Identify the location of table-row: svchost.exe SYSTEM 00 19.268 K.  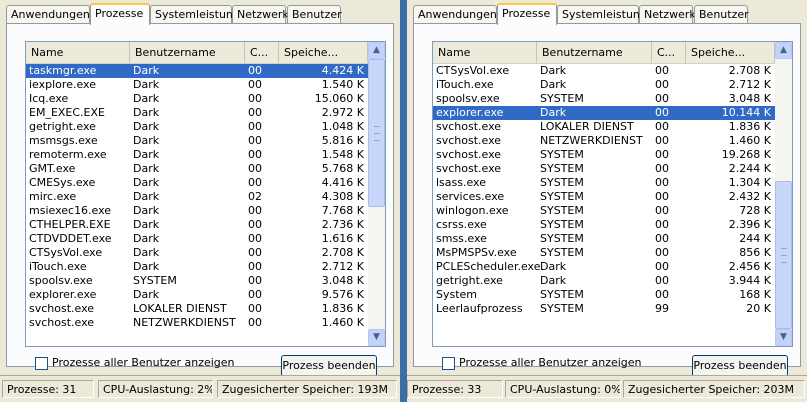
(604, 155).